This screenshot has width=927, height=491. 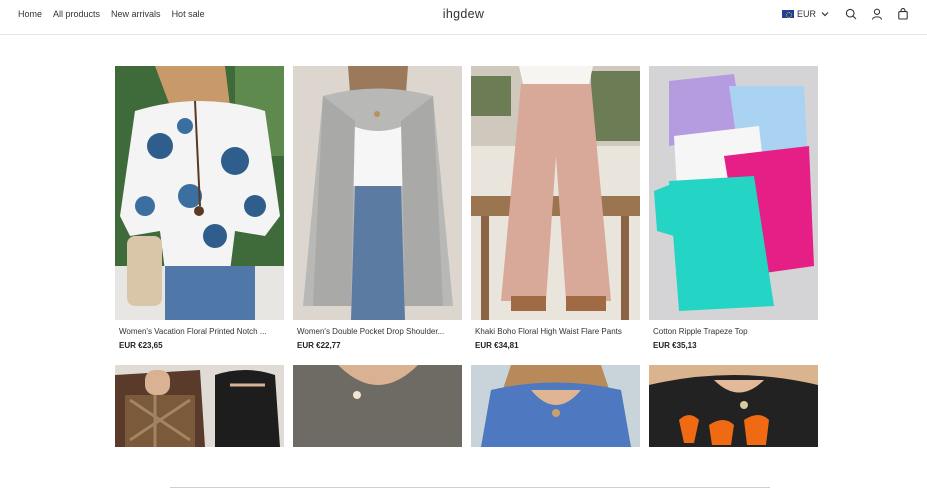 I want to click on currency-label: EUR, so click(x=806, y=14).